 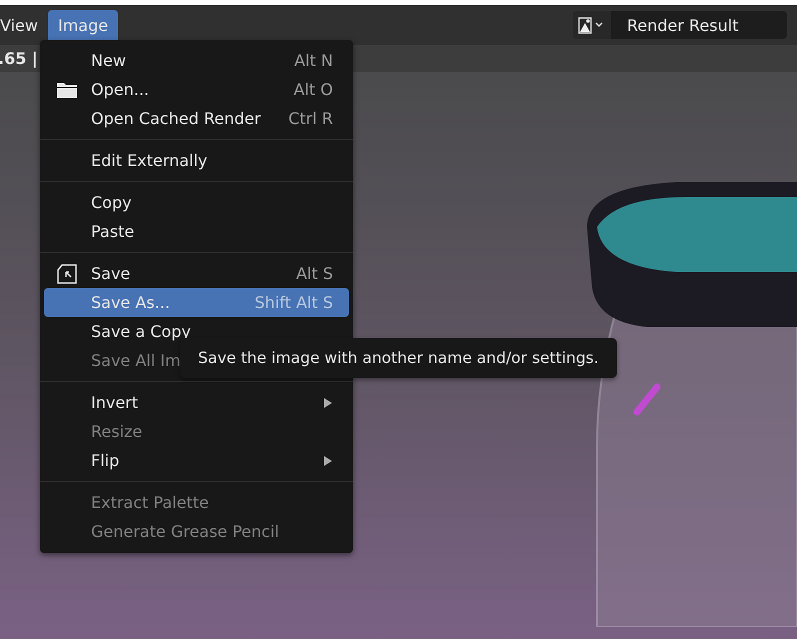 I want to click on menu-option: Open... Alt O, so click(x=196, y=89).